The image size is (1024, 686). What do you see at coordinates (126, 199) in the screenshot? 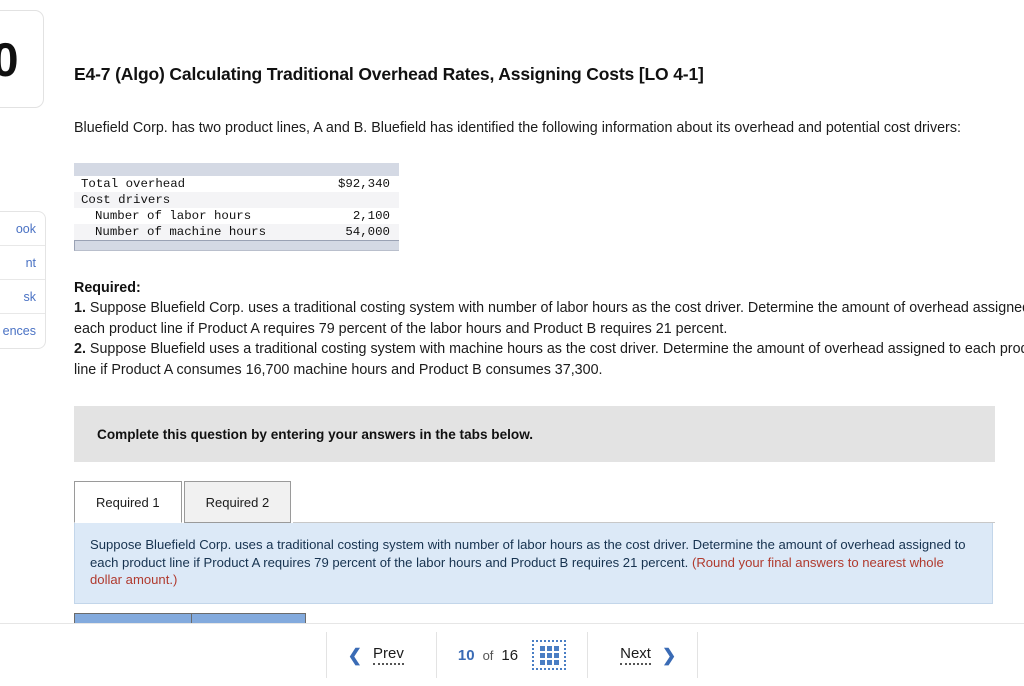
I see `table-cell-label: Cost drivers` at bounding box center [126, 199].